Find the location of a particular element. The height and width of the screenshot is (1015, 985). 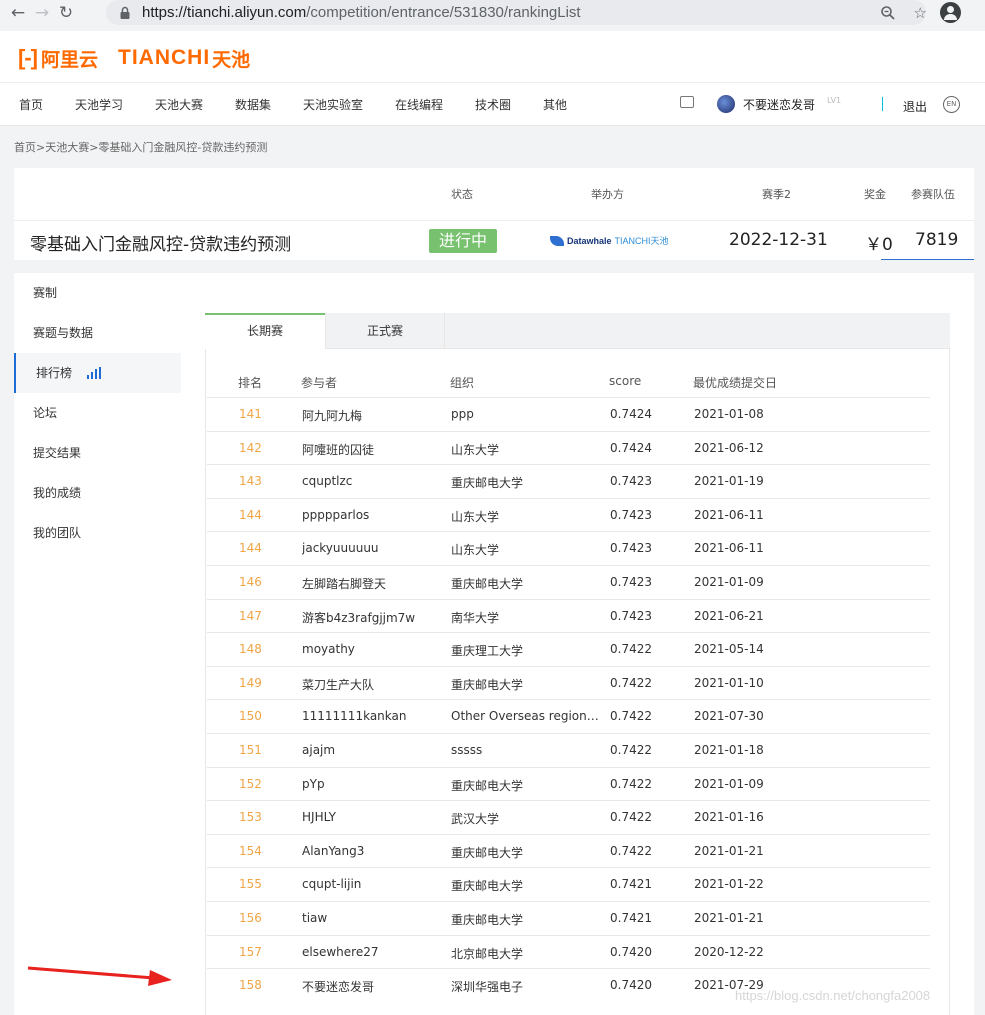

nav-item-competition: 天池大赛 is located at coordinates (179, 104).